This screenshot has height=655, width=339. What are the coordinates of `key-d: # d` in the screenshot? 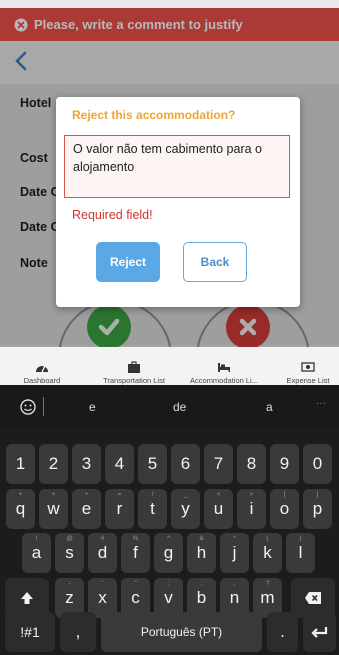 It's located at (102, 553).